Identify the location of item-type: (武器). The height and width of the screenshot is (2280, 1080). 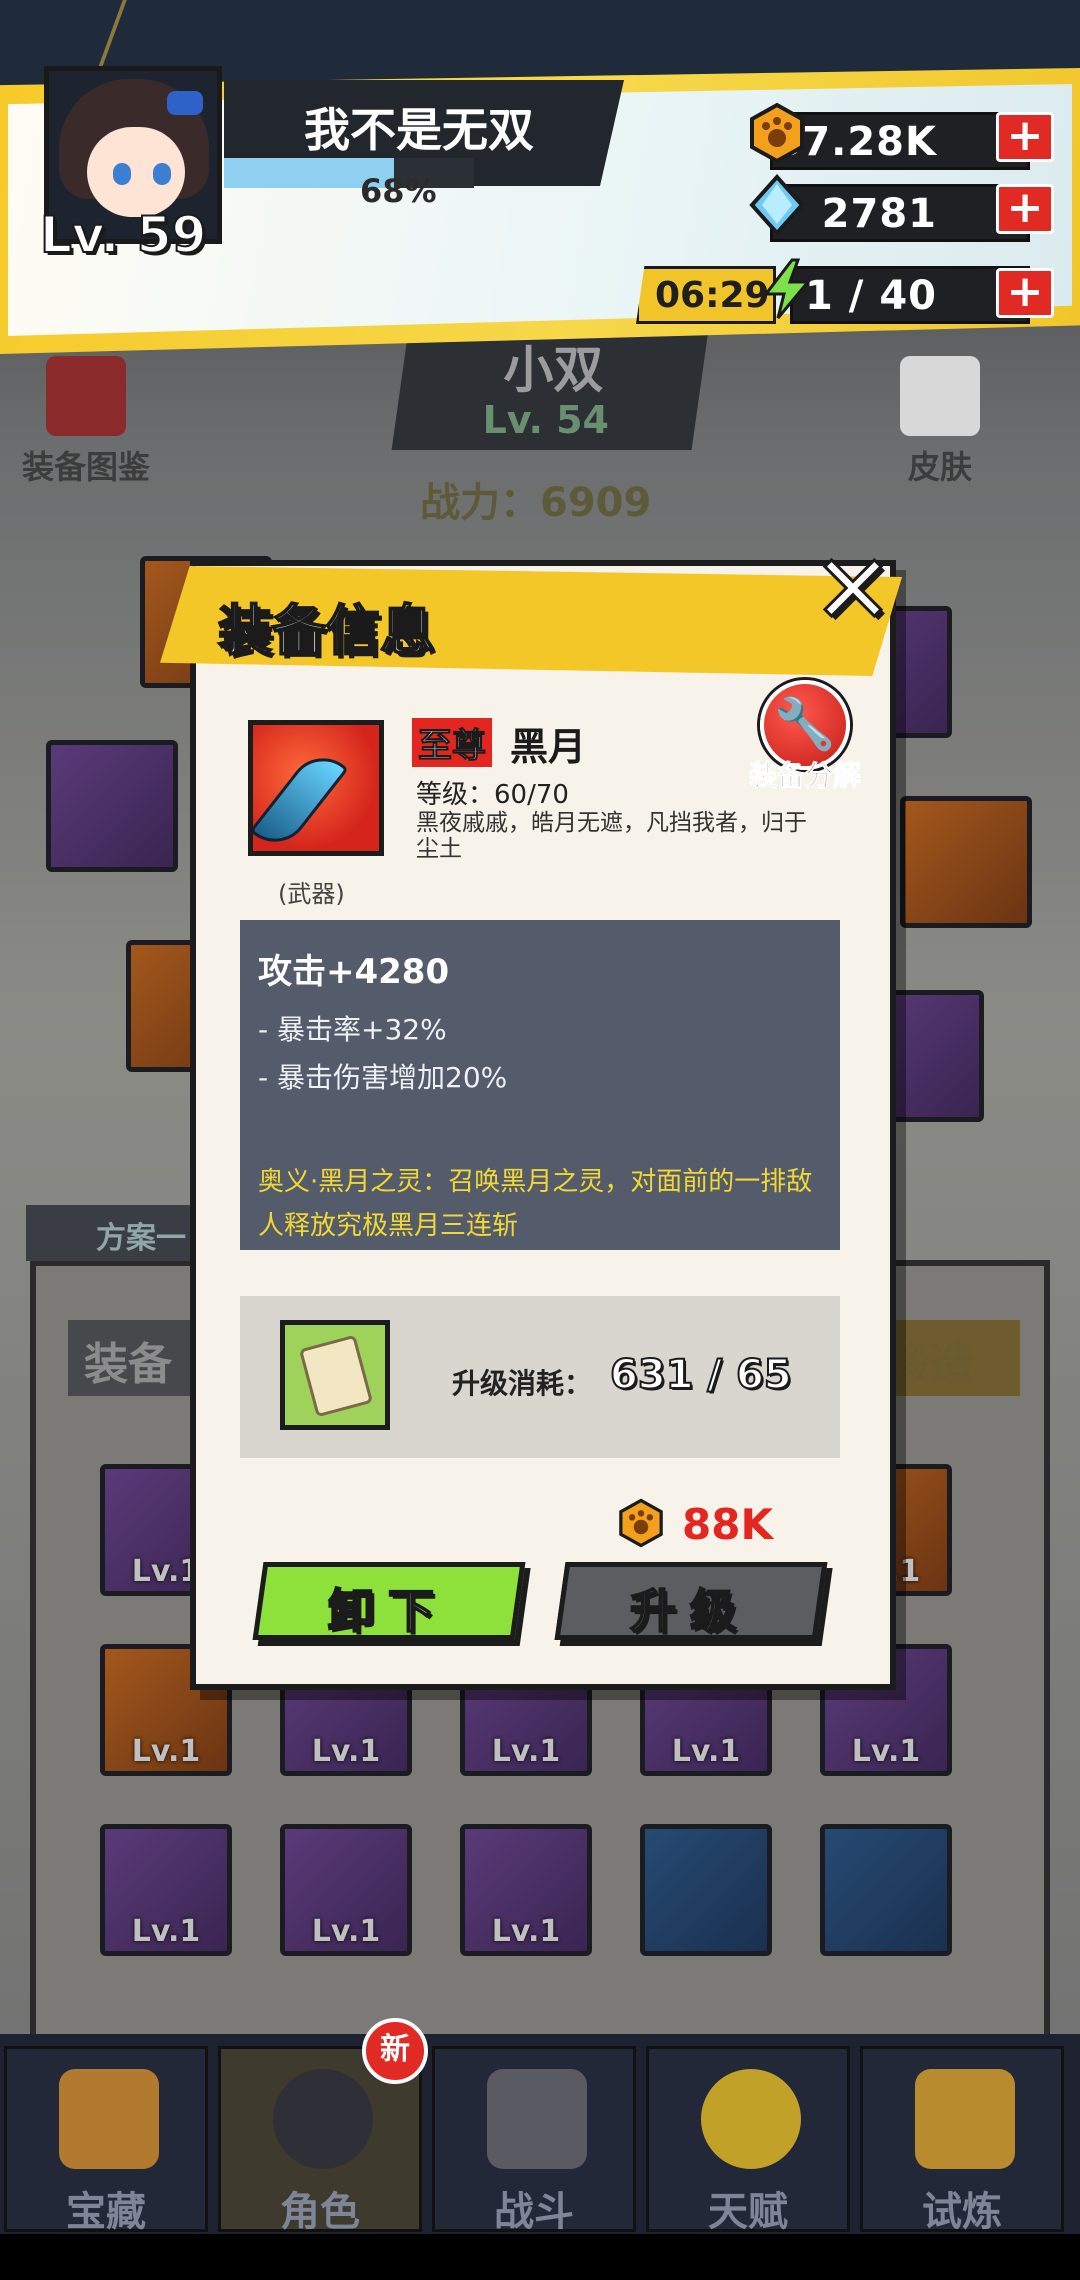
(311, 894).